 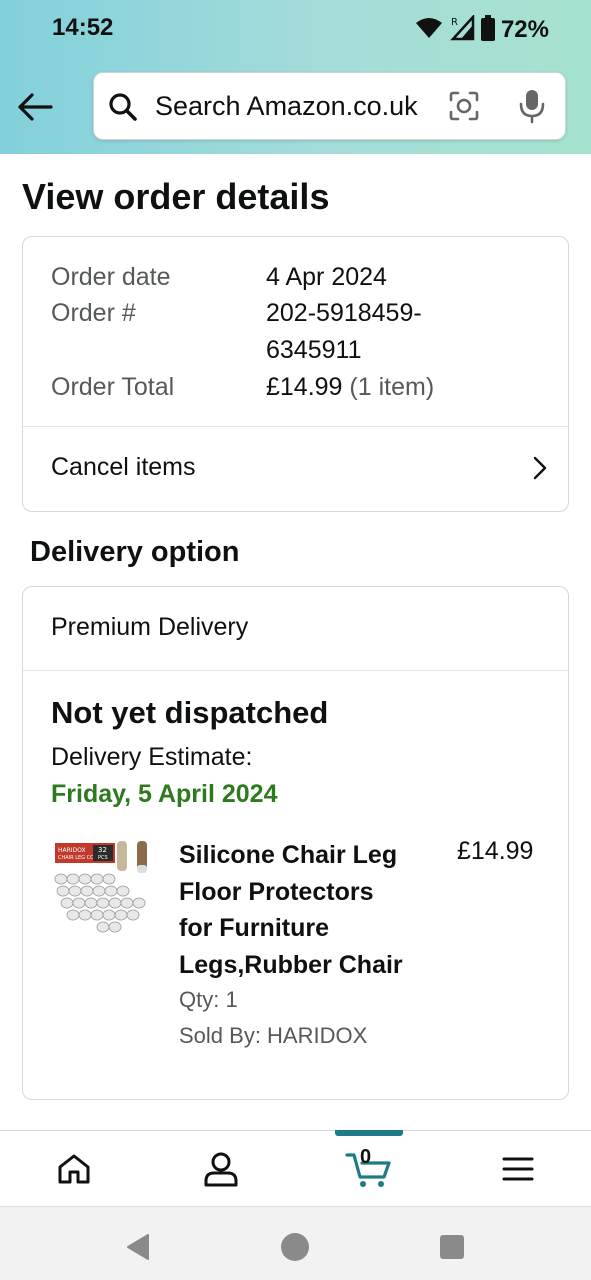 I want to click on product-image-unit: PCS, so click(x=103, y=858).